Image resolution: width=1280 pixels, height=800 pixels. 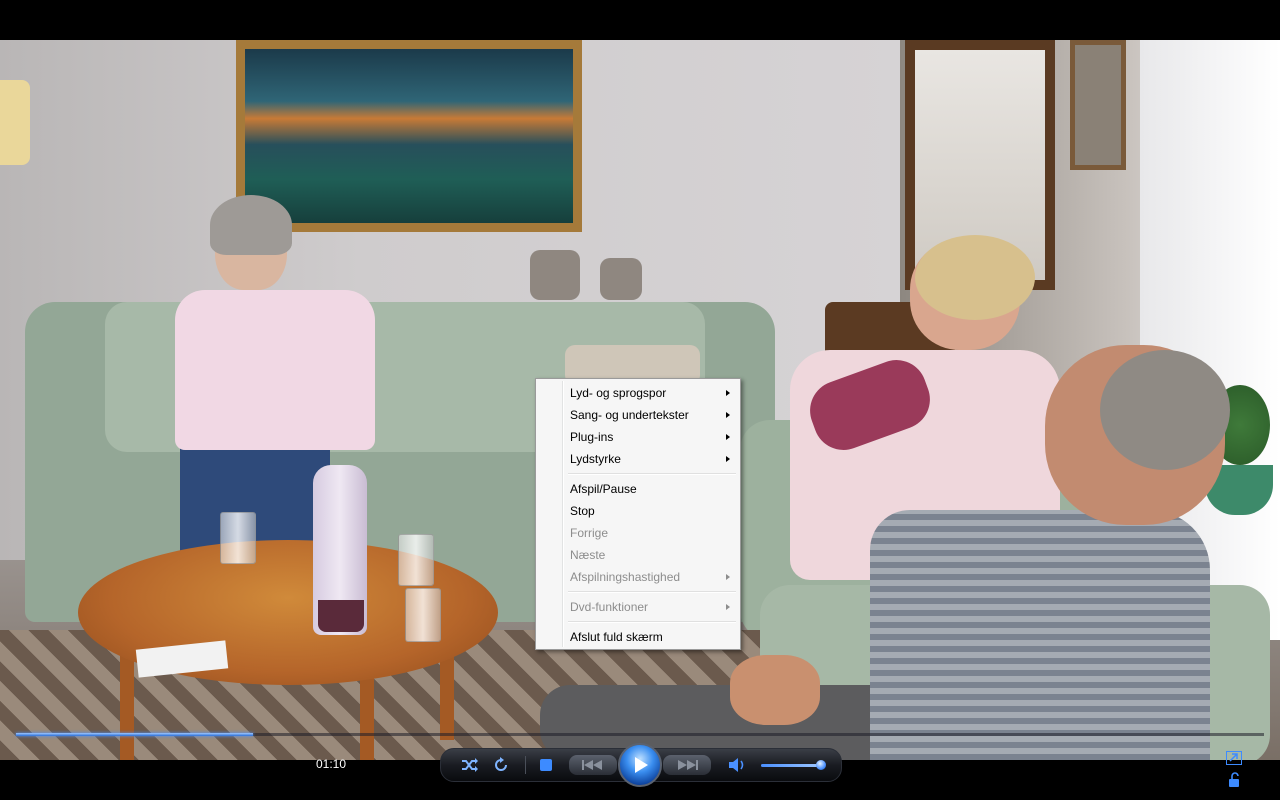 I want to click on menu-item-label: Afspilningshastighed, so click(x=625, y=577).